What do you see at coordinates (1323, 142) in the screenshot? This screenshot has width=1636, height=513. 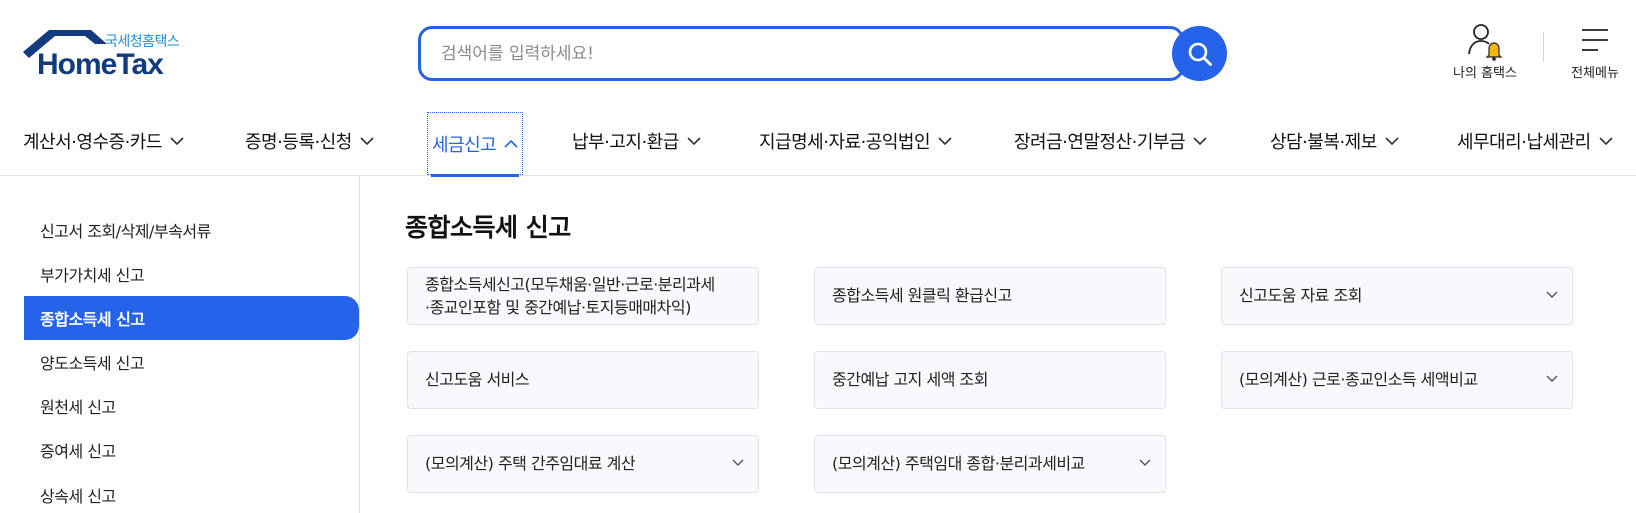 I see `gnb-item-label: 상담·불복·제보` at bounding box center [1323, 142].